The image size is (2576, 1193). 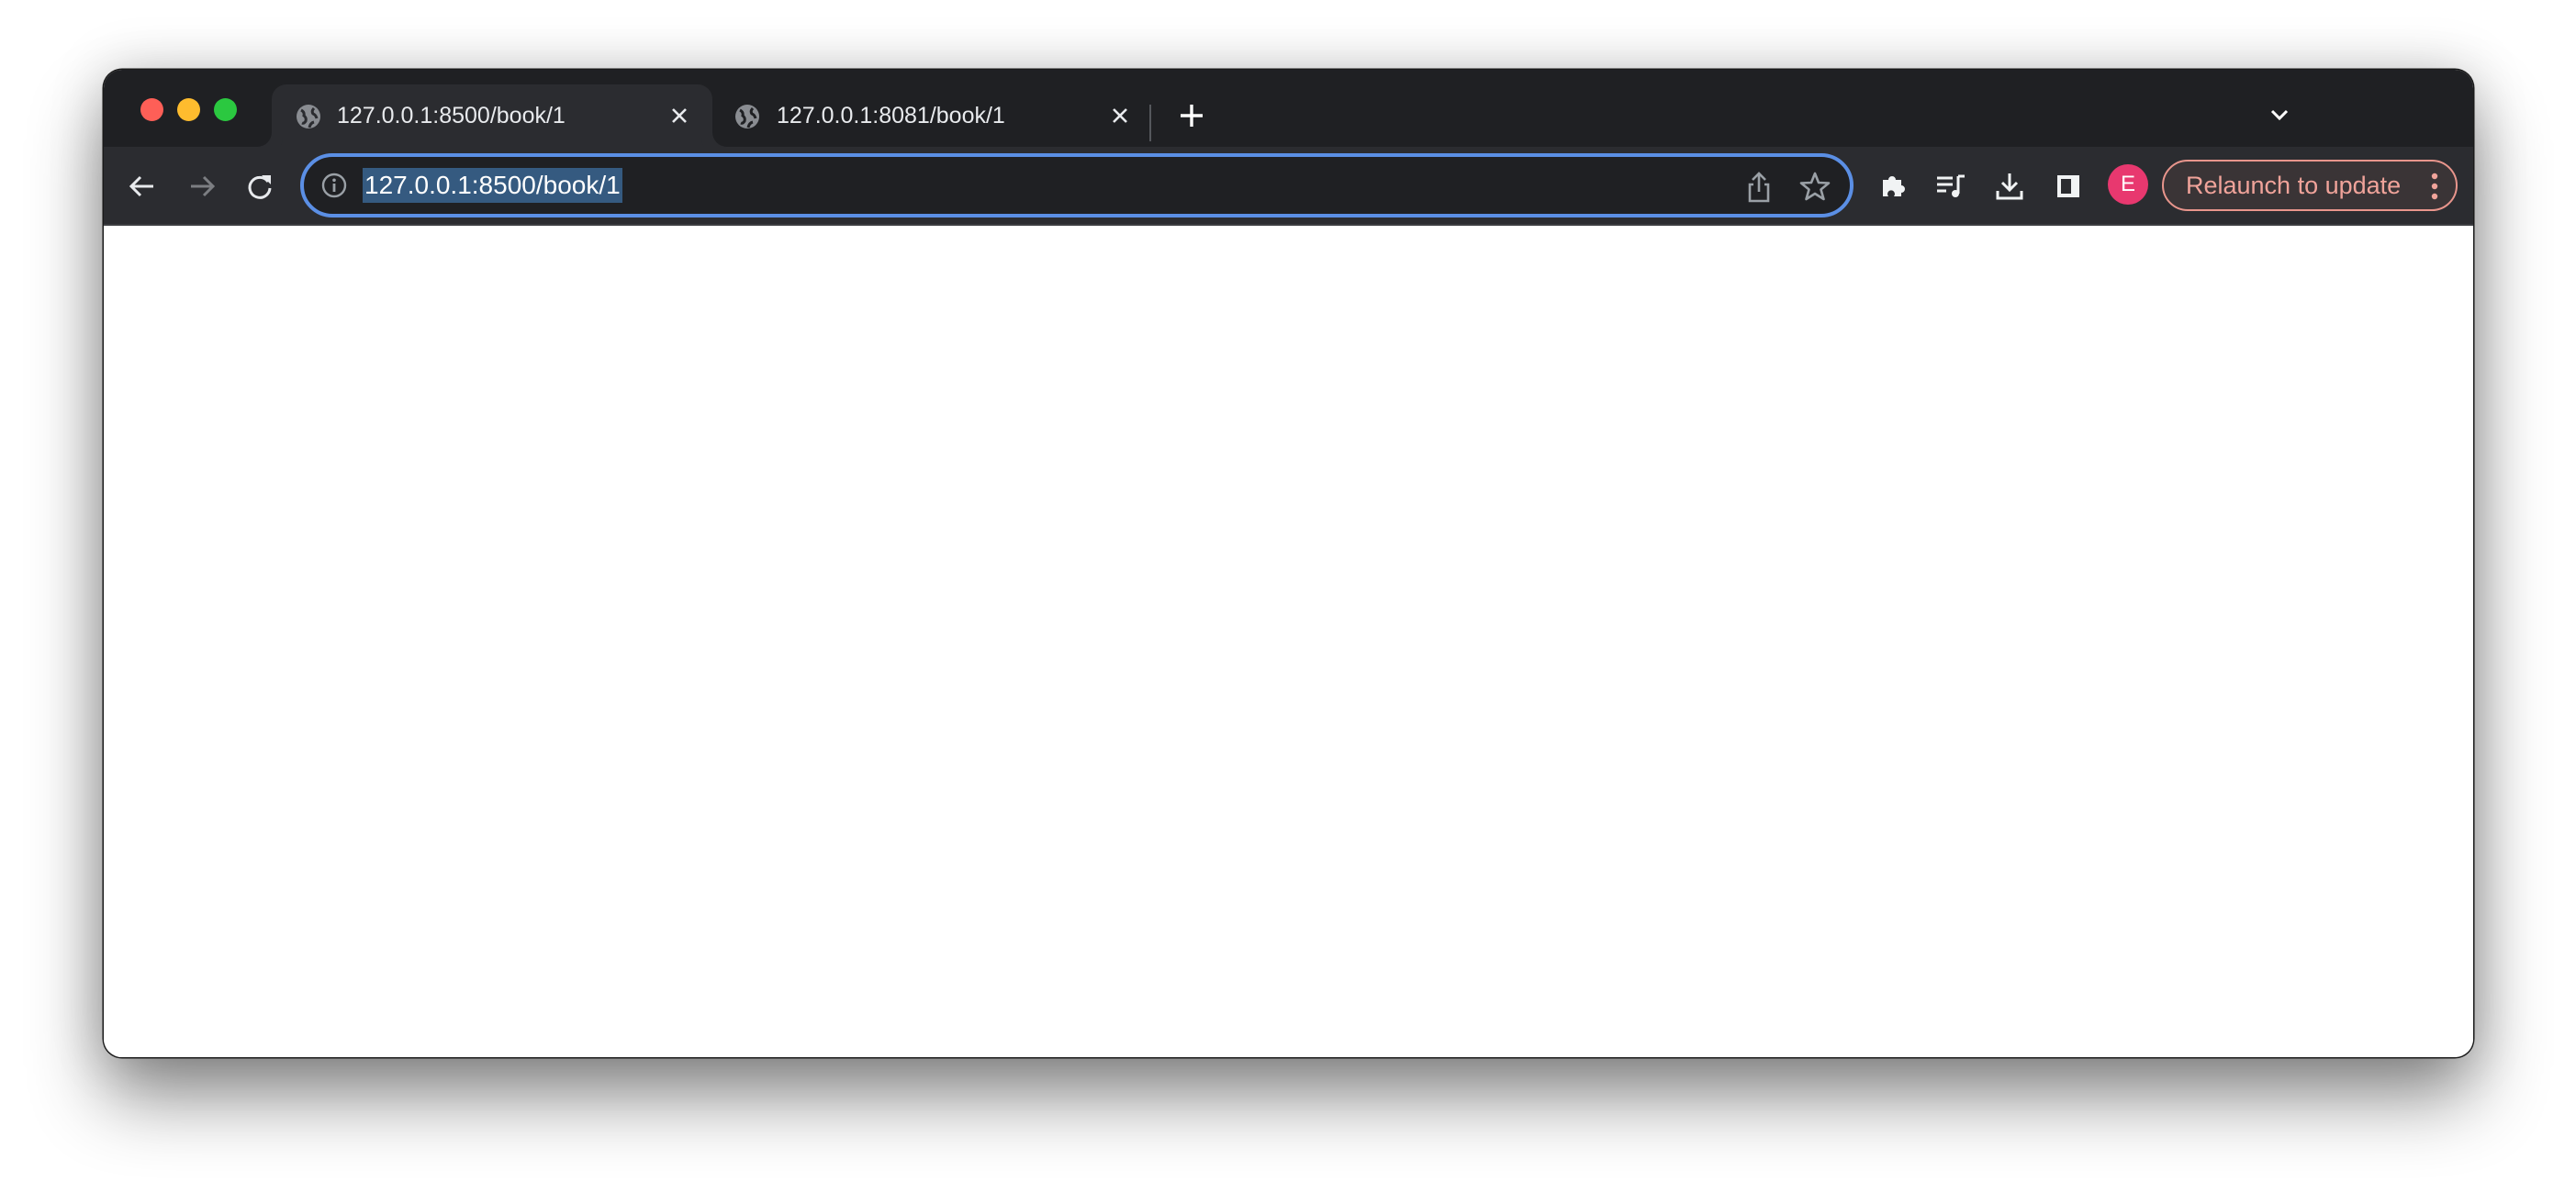 I want to click on relaunch-to-update-button: Relaunch to update, so click(x=2310, y=185).